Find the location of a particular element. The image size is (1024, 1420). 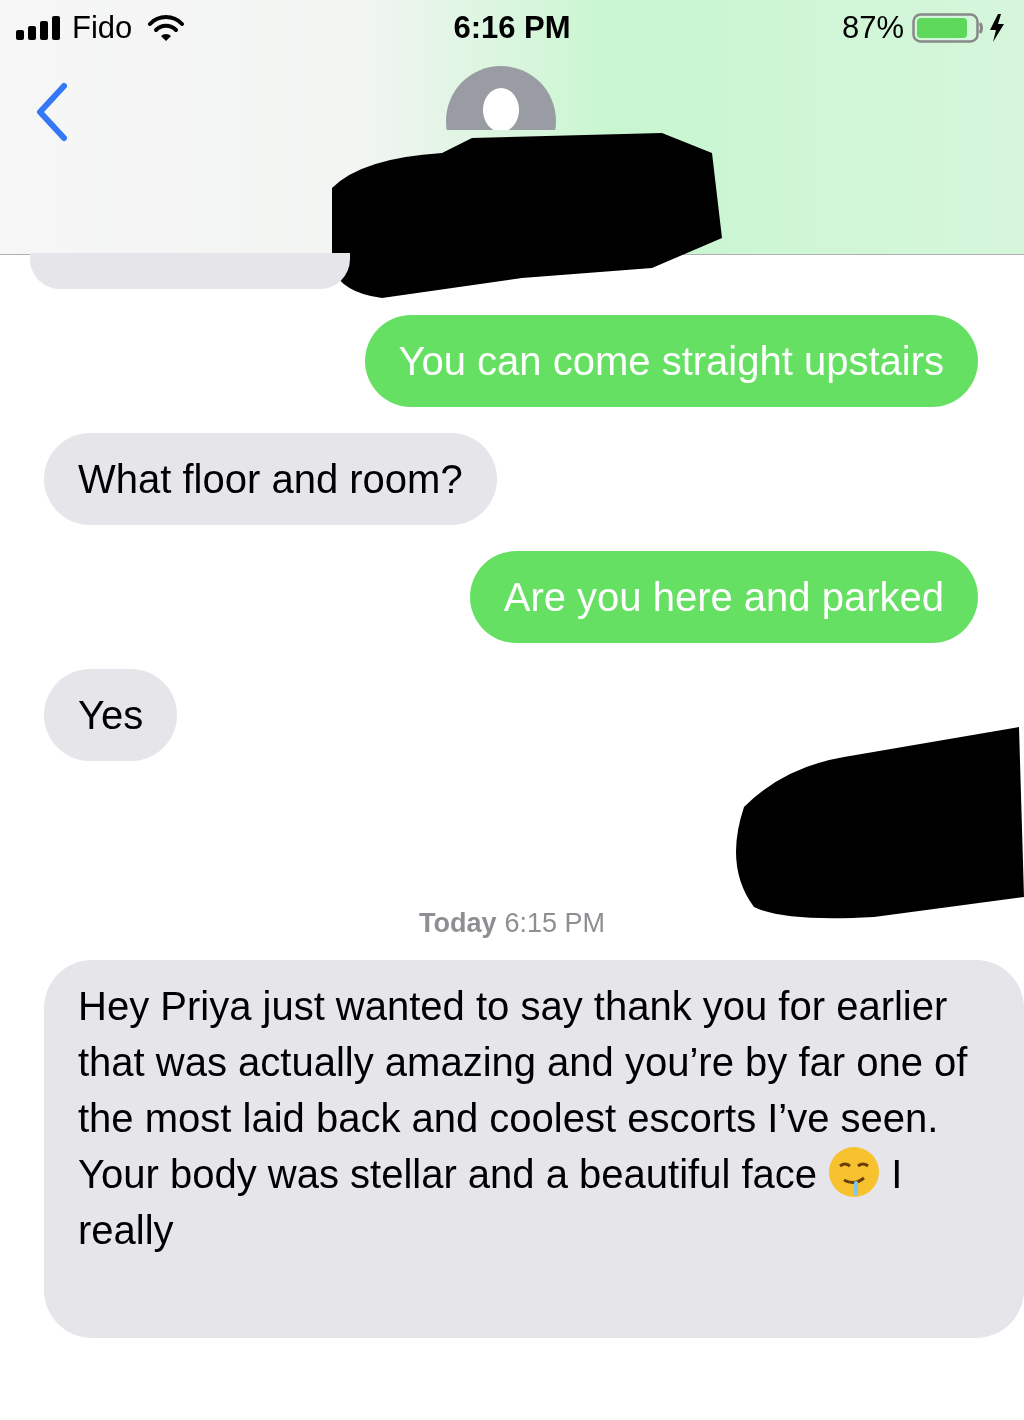

wifi-icon is located at coordinates (166, 28).